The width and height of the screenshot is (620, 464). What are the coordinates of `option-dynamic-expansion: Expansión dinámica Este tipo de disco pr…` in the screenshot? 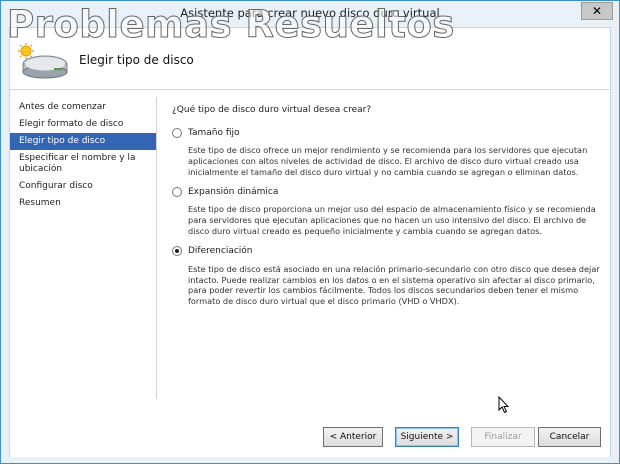 It's located at (387, 210).